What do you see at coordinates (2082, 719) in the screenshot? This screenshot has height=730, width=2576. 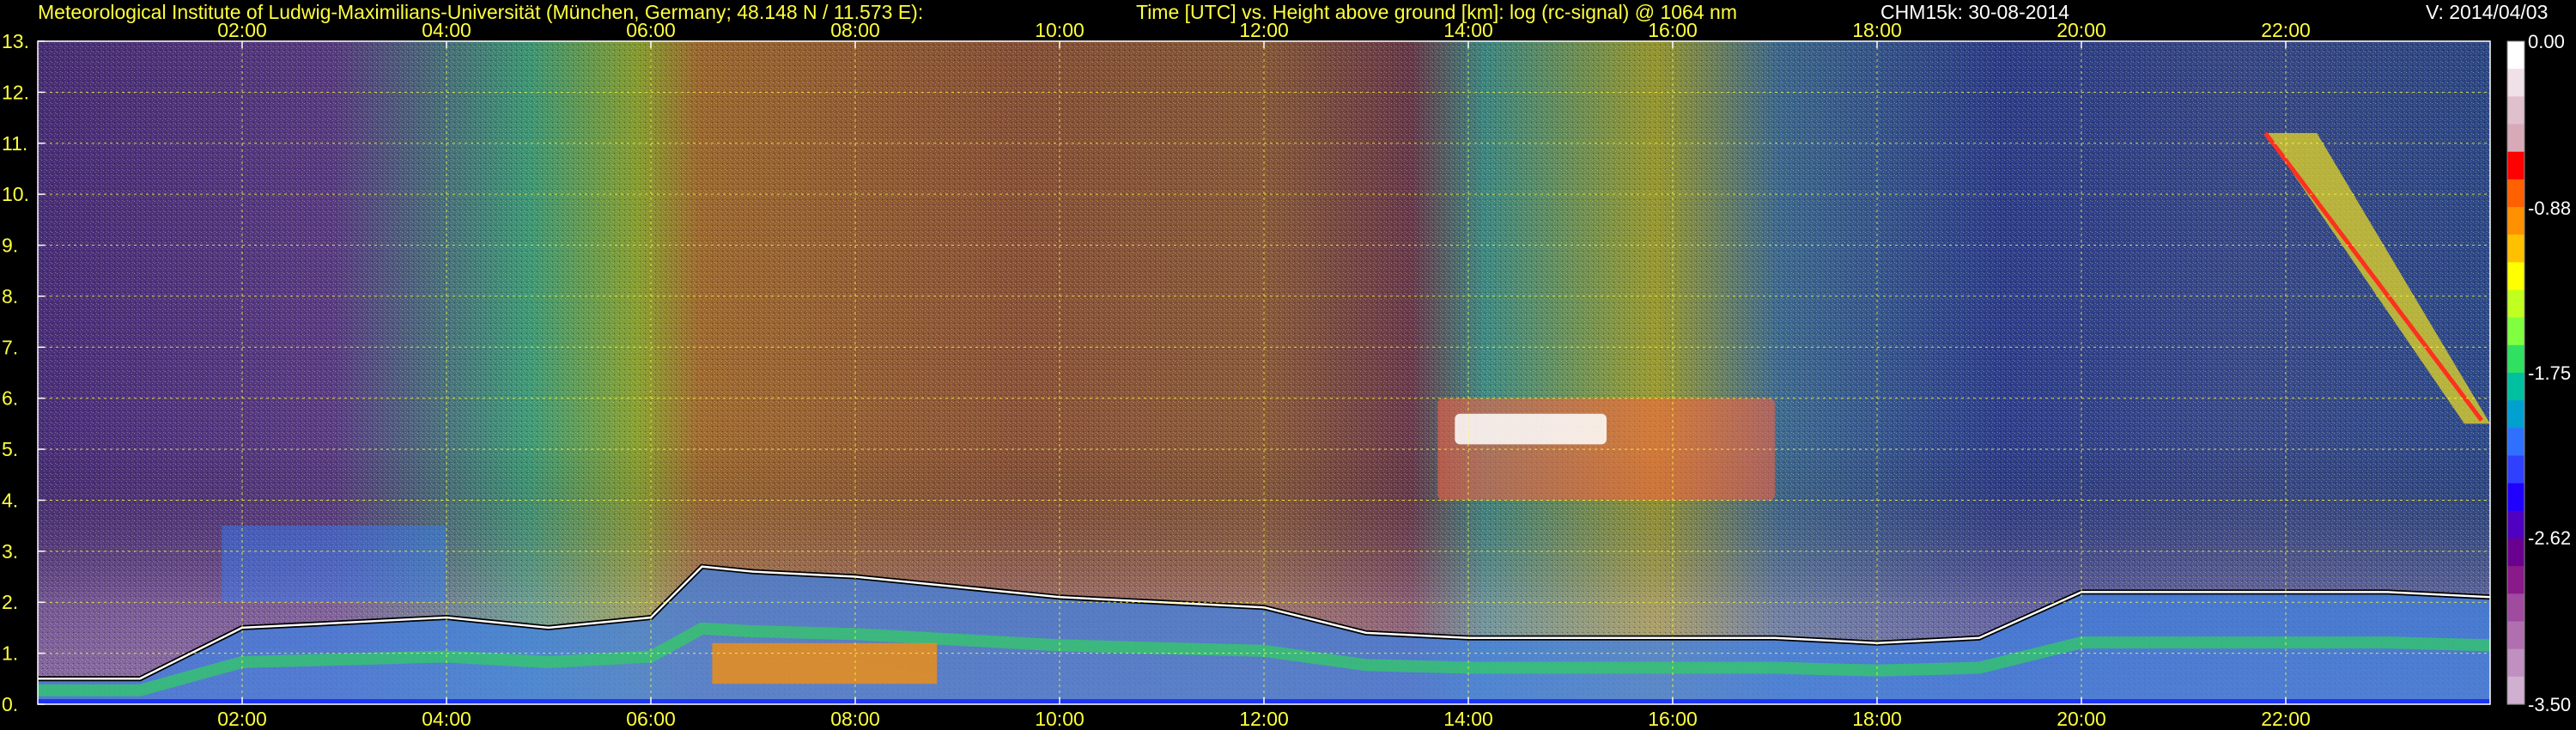 I see `x-tick-label-bottom: 20:00` at bounding box center [2082, 719].